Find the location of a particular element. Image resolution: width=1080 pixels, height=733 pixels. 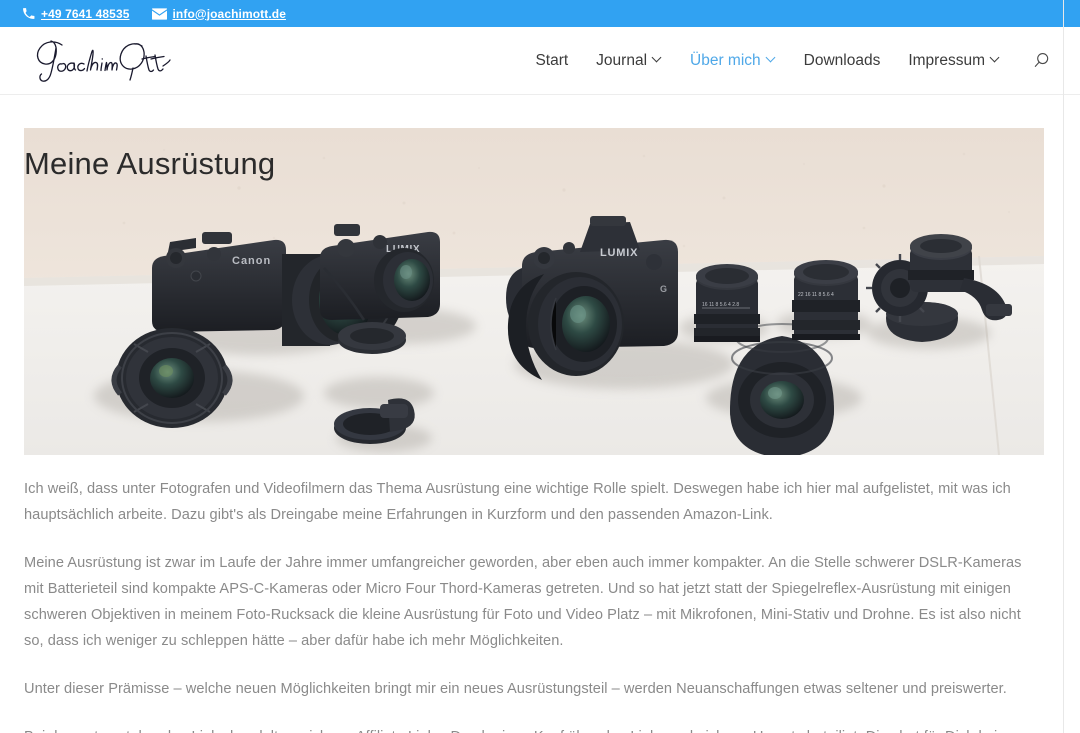

nav-label: Journal is located at coordinates (622, 60).